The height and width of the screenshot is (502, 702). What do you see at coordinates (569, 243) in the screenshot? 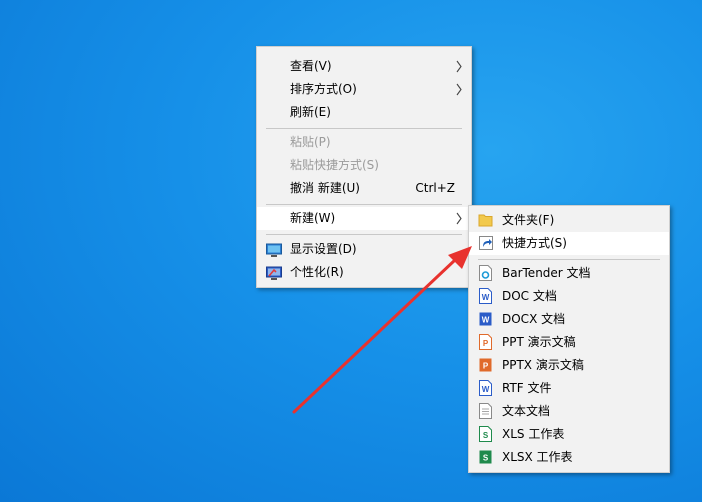
I see `submenu-item-shortcut: 快捷方式(S)` at bounding box center [569, 243].